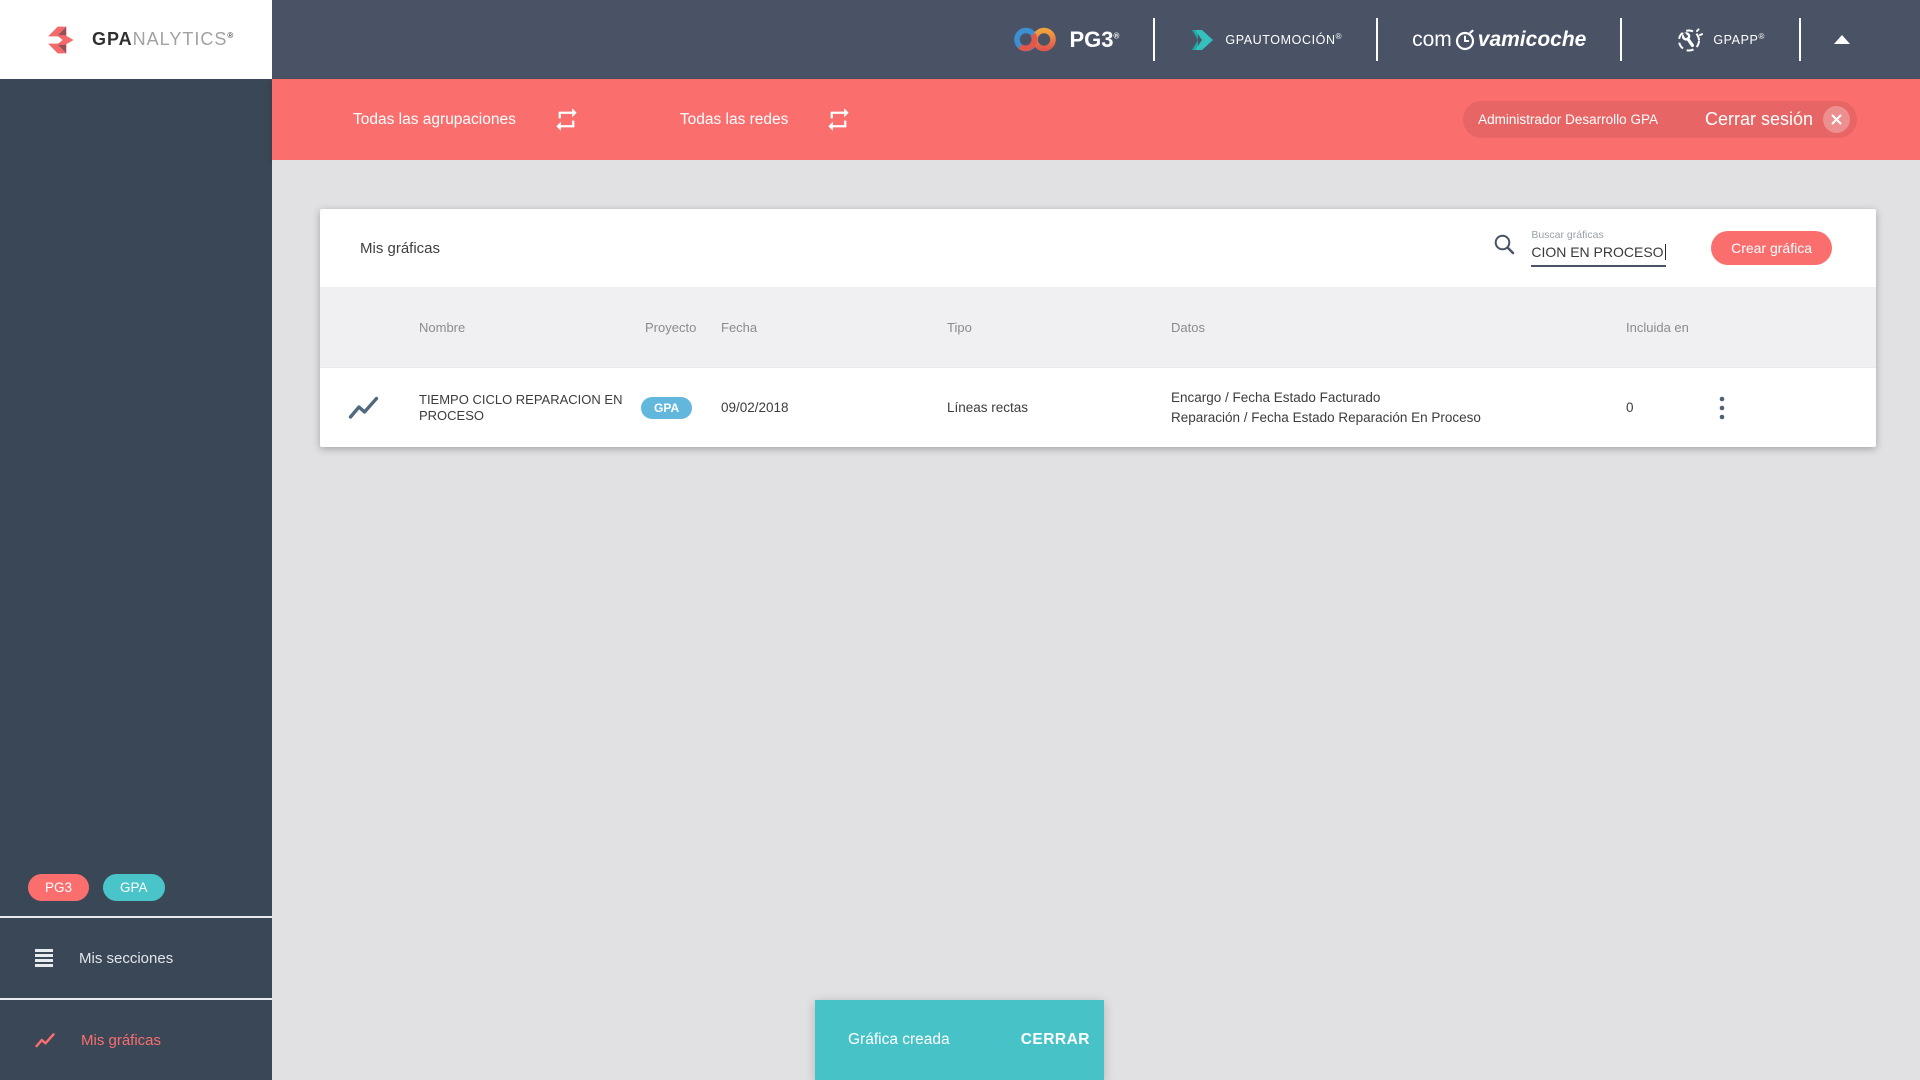 Image resolution: width=1920 pixels, height=1080 pixels. I want to click on badge-pg3: PG3, so click(59, 887).